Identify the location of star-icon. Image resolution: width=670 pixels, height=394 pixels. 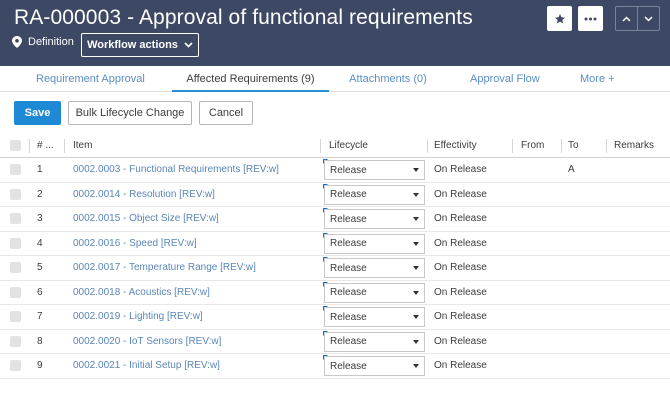
(559, 18).